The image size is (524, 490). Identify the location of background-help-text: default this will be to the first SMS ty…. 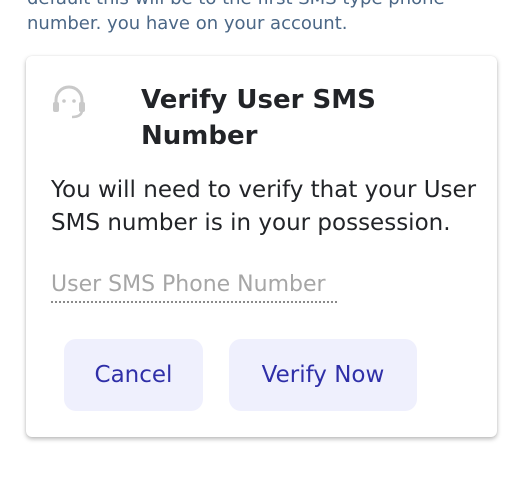
(267, 18).